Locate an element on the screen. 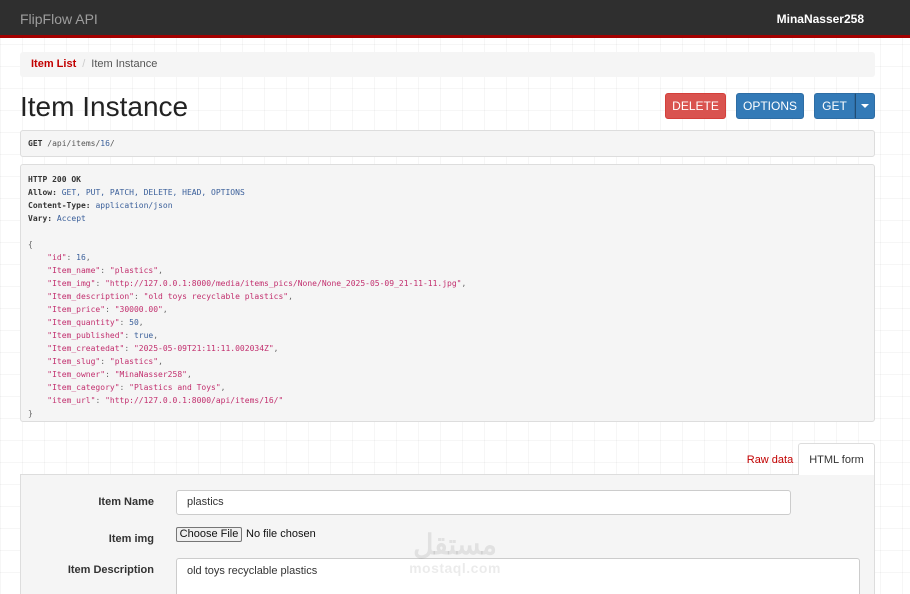 This screenshot has width=910, height=594. json-value: "http://127.0.0.1:8000/api/items/16/" is located at coordinates (194, 400).